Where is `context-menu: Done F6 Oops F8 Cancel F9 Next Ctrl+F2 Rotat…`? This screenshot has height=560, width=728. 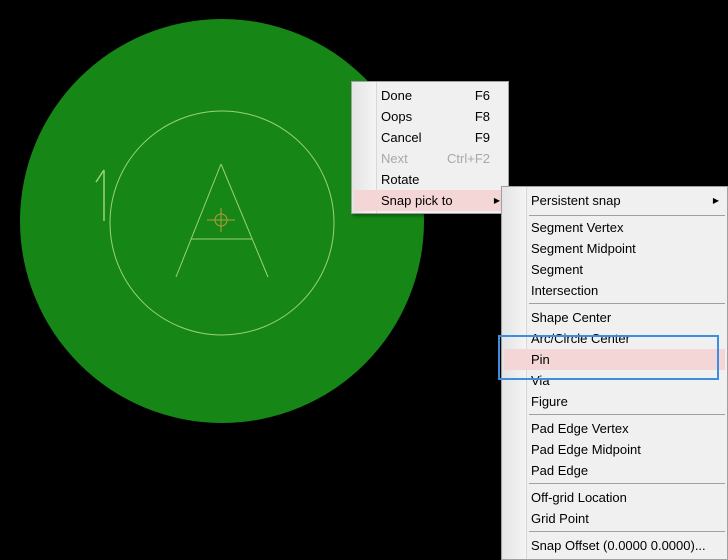 context-menu: Done F6 Oops F8 Cancel F9 Next Ctrl+F2 Rotat… is located at coordinates (430, 147).